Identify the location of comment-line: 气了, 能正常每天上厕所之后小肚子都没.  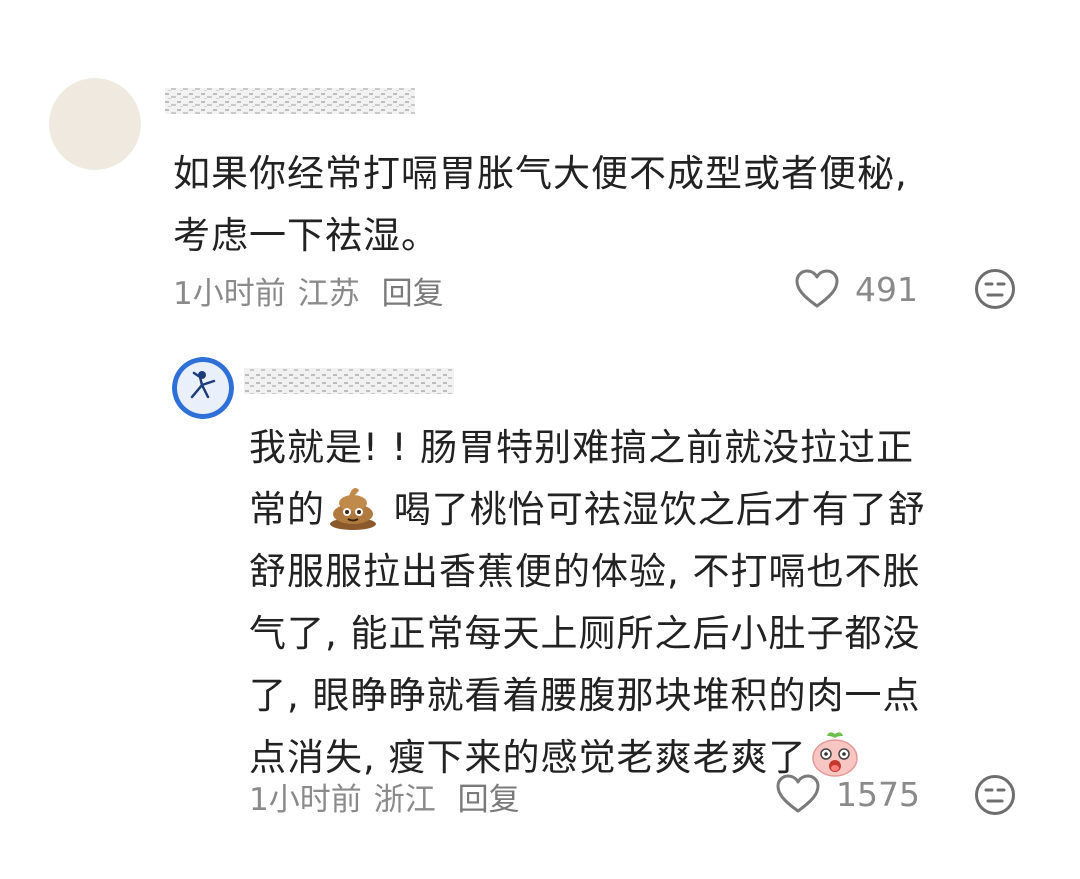
(585, 633).